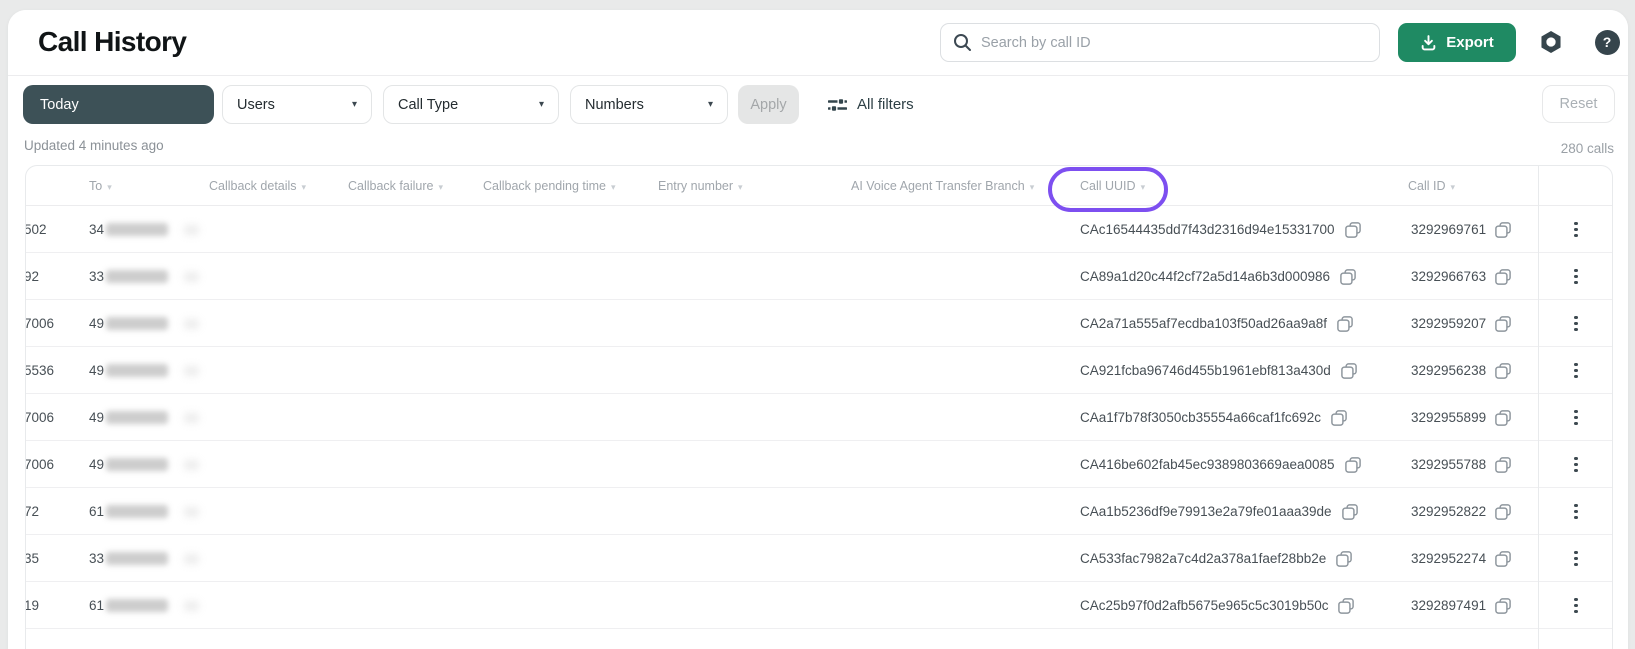 This screenshot has width=1635, height=649. I want to click on search-icon, so click(962, 42).